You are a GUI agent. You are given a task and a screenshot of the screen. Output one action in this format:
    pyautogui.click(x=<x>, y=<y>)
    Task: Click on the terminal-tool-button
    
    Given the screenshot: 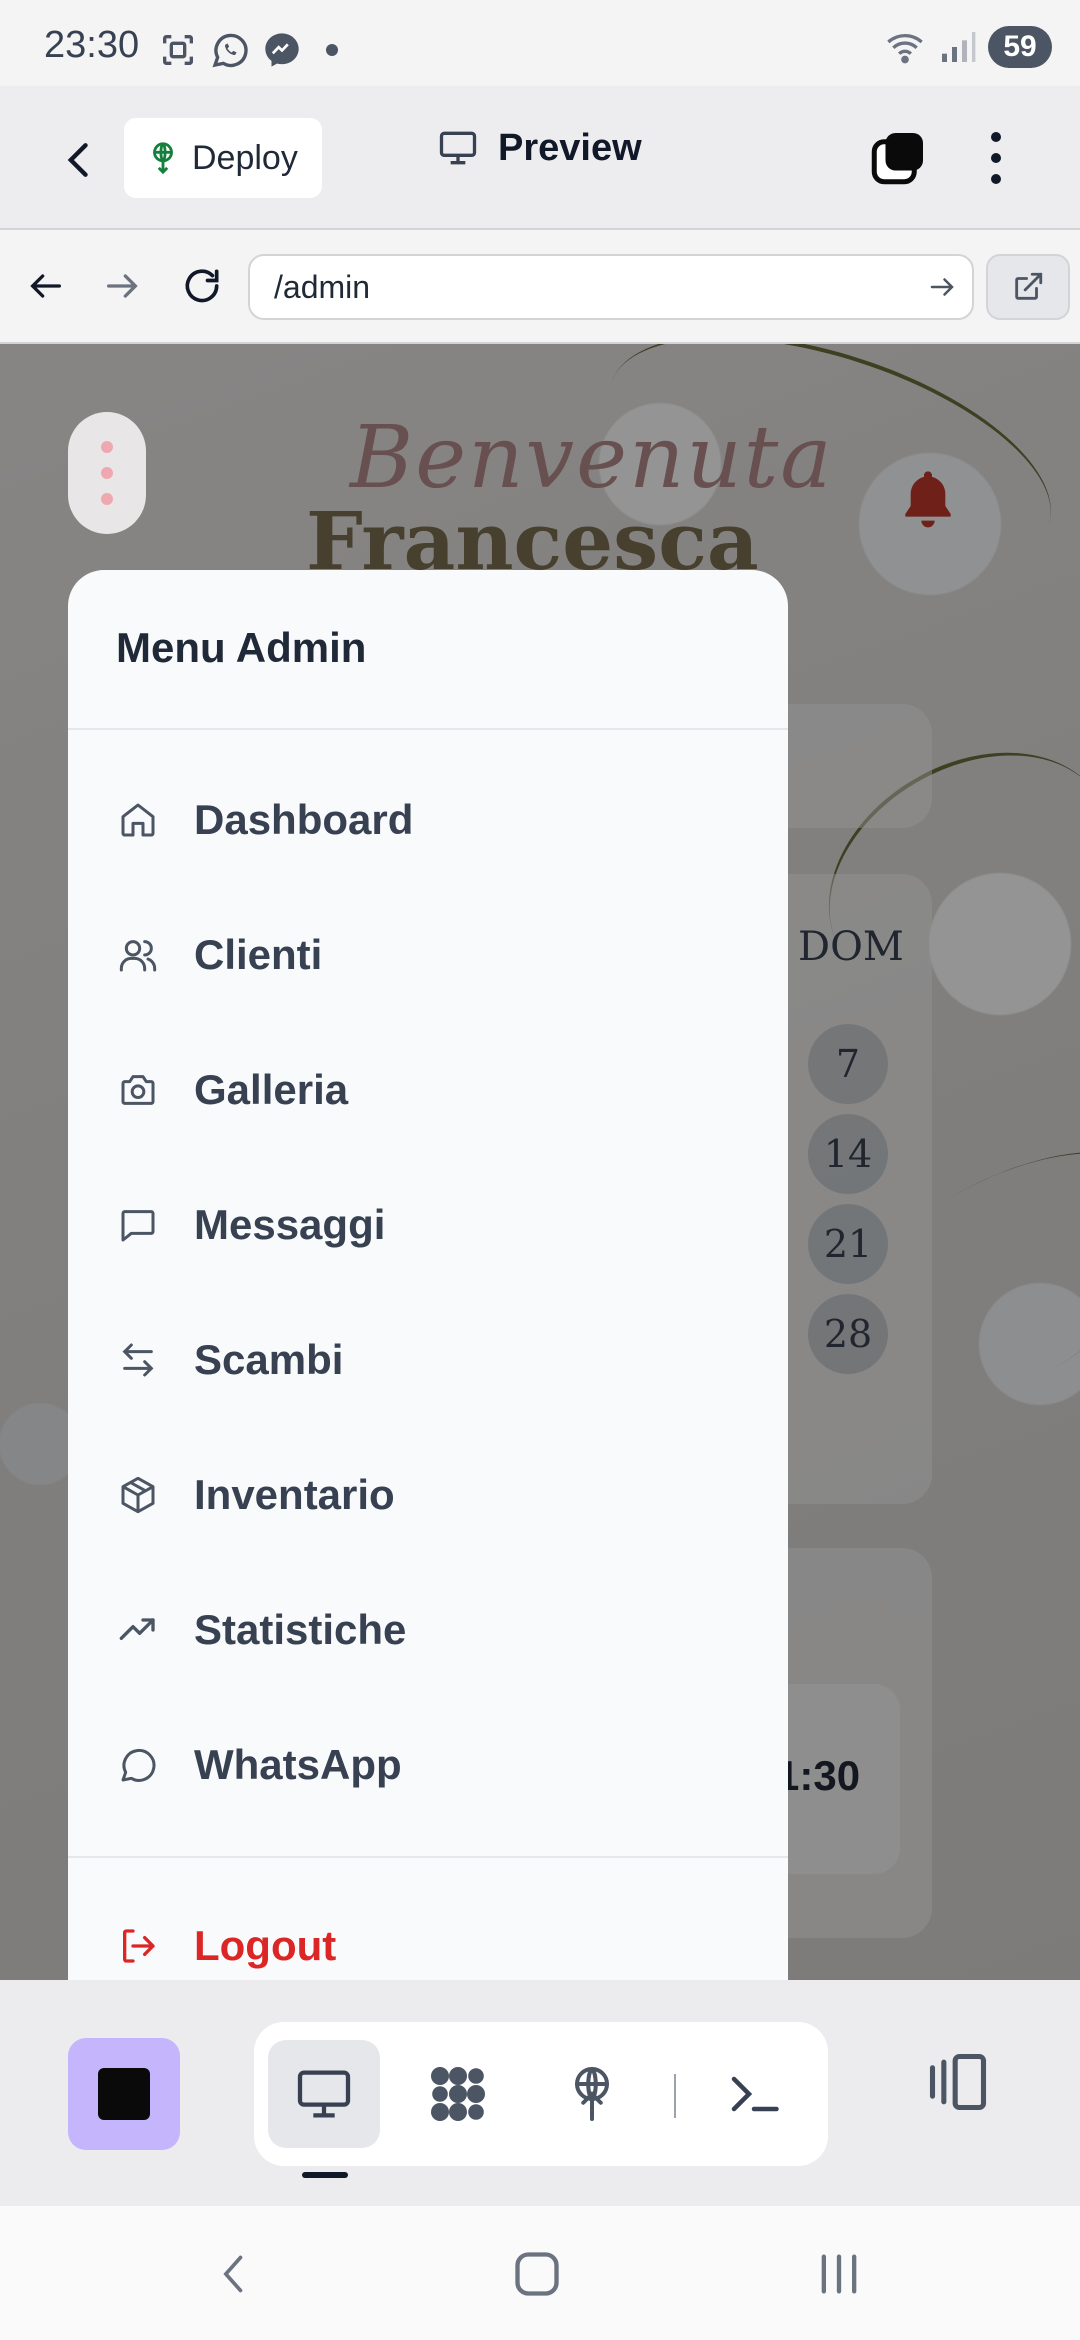 What is the action you would take?
    pyautogui.click(x=754, y=2094)
    